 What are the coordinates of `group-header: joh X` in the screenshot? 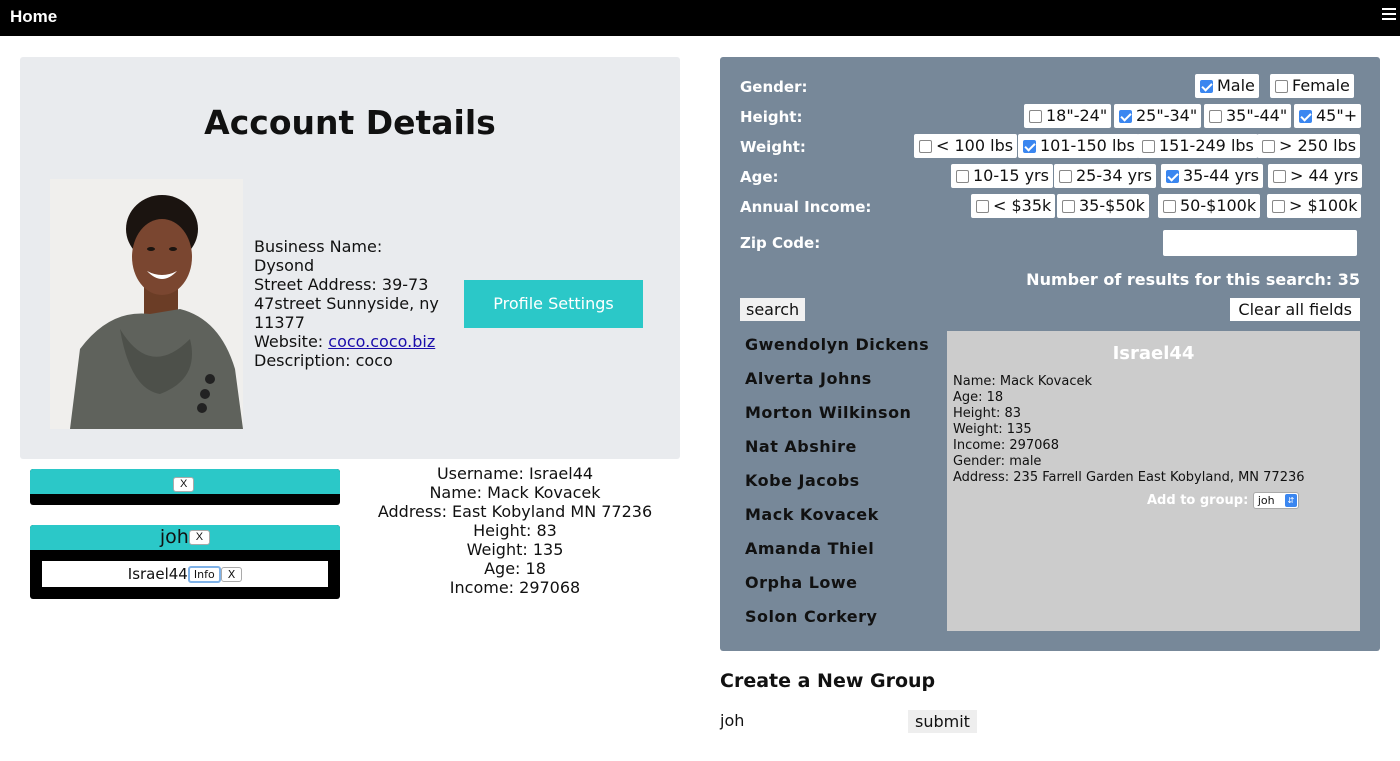 It's located at (185, 537).